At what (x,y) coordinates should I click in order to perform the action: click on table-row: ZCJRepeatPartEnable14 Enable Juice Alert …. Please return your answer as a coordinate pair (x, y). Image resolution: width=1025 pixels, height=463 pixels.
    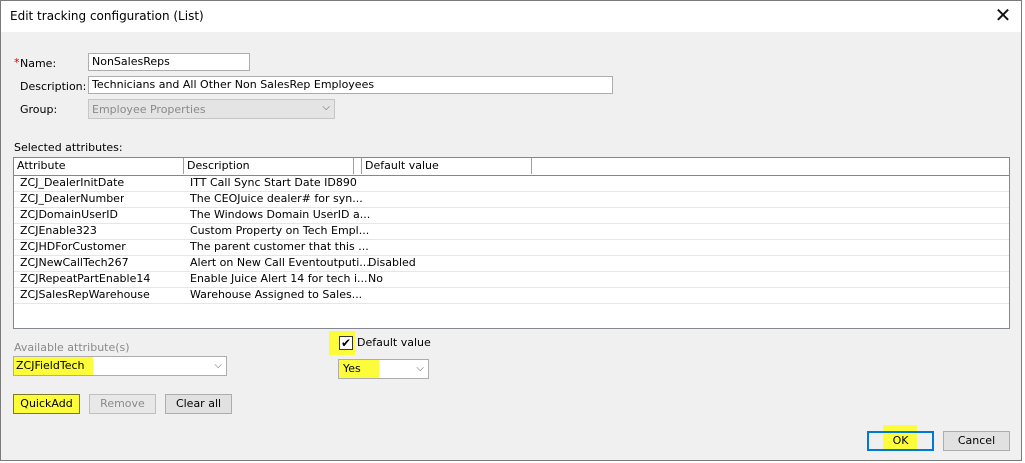
    Looking at the image, I should click on (511, 279).